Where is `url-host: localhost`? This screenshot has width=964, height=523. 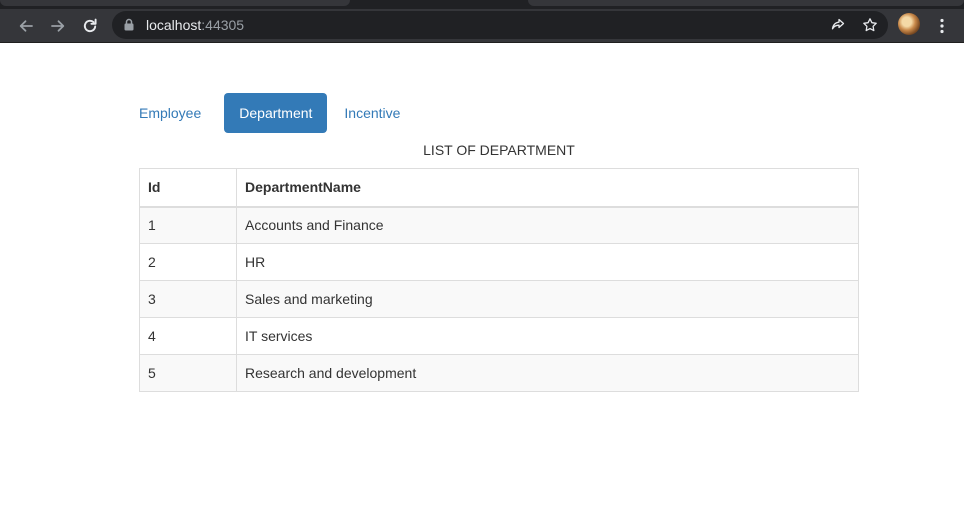 url-host: localhost is located at coordinates (174, 25).